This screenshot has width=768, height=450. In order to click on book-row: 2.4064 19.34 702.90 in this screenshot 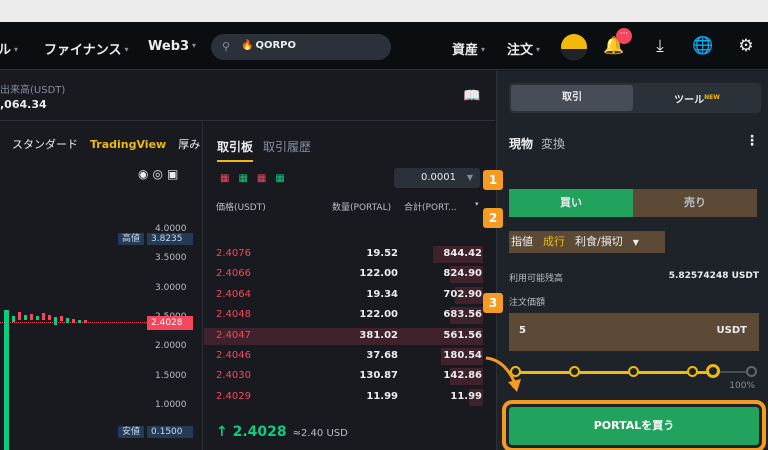, I will do `click(349, 295)`.